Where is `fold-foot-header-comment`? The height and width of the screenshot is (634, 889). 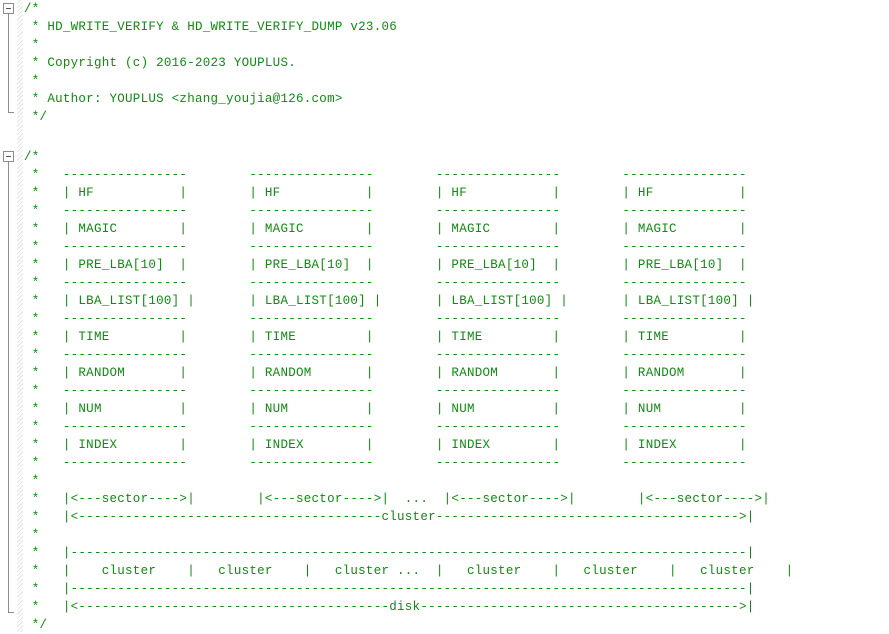
fold-foot-header-comment is located at coordinates (11, 112).